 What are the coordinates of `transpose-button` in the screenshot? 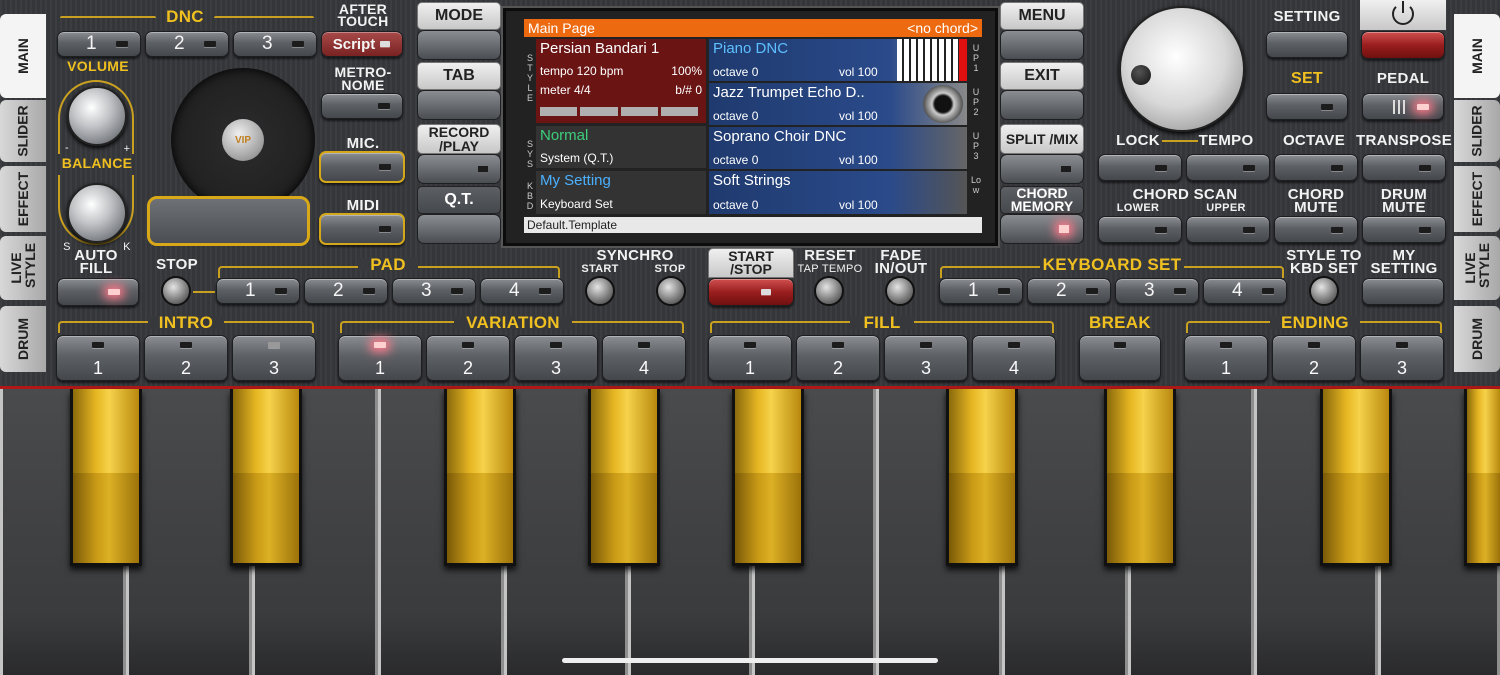 It's located at (1404, 167).